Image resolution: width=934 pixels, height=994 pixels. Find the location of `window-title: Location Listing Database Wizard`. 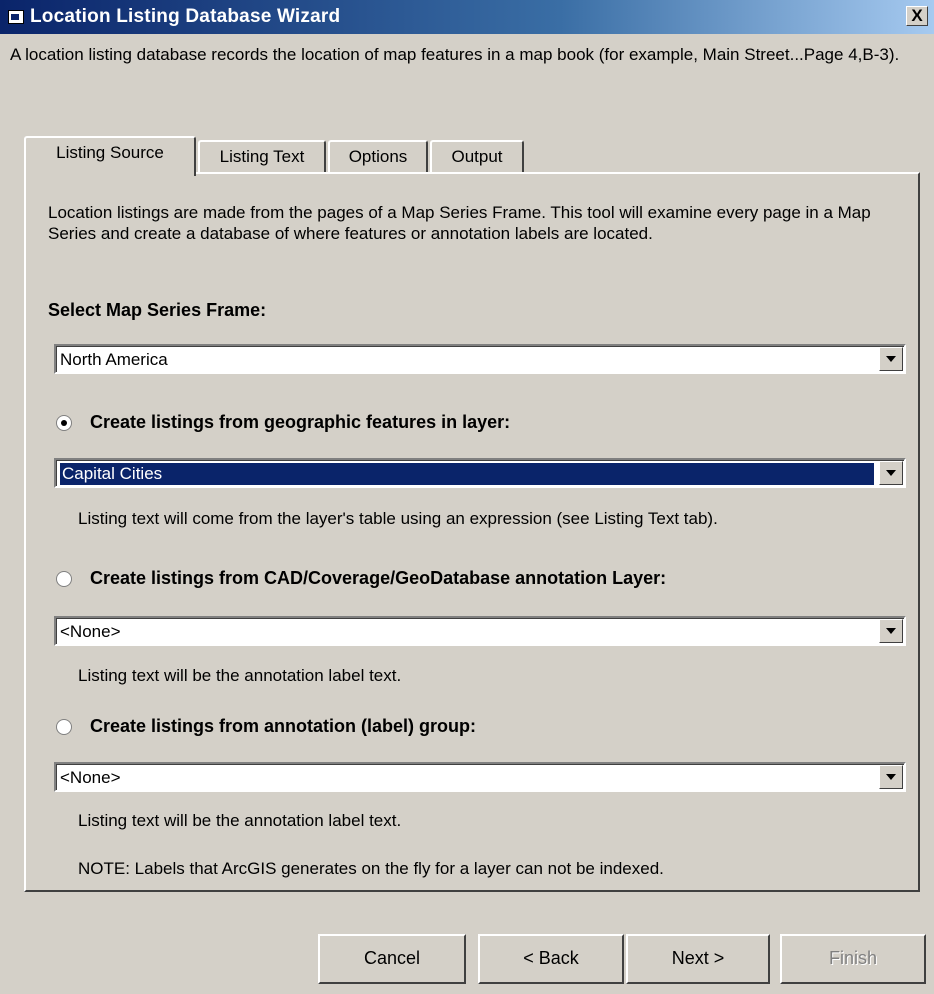

window-title: Location Listing Database Wizard is located at coordinates (185, 16).